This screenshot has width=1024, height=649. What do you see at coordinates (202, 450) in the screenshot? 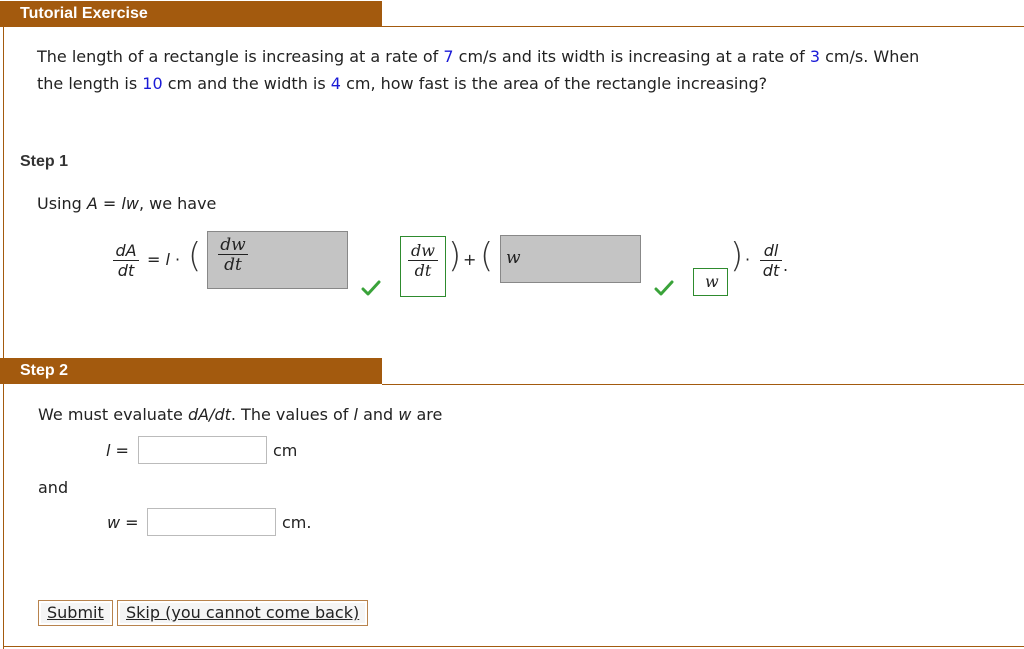
I see `length-input` at bounding box center [202, 450].